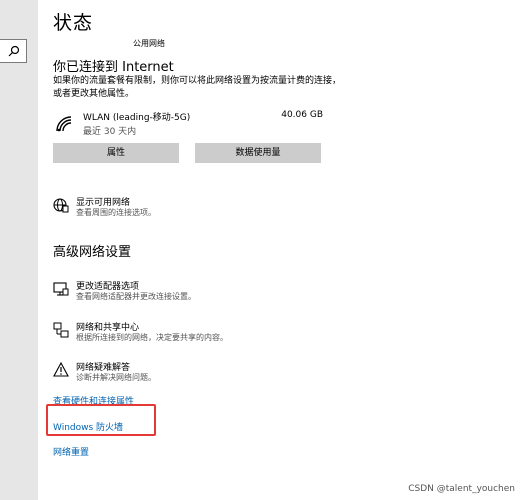  I want to click on show-networks-subtitle: 查看周围的连接选项。, so click(116, 212).